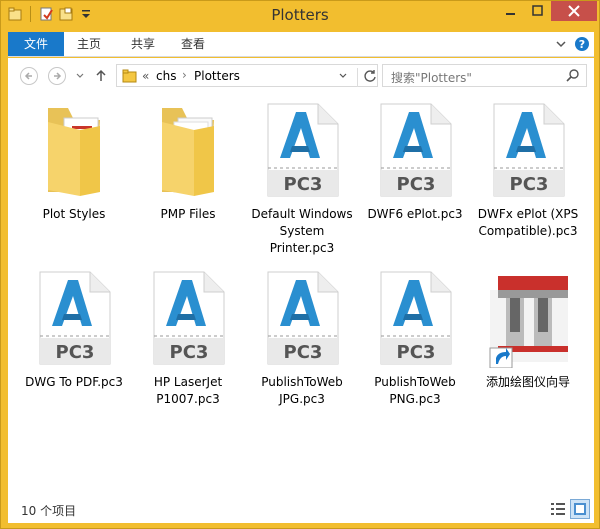  What do you see at coordinates (415, 214) in the screenshot?
I see `item-label: DWF6 ePlot.pc3` at bounding box center [415, 214].